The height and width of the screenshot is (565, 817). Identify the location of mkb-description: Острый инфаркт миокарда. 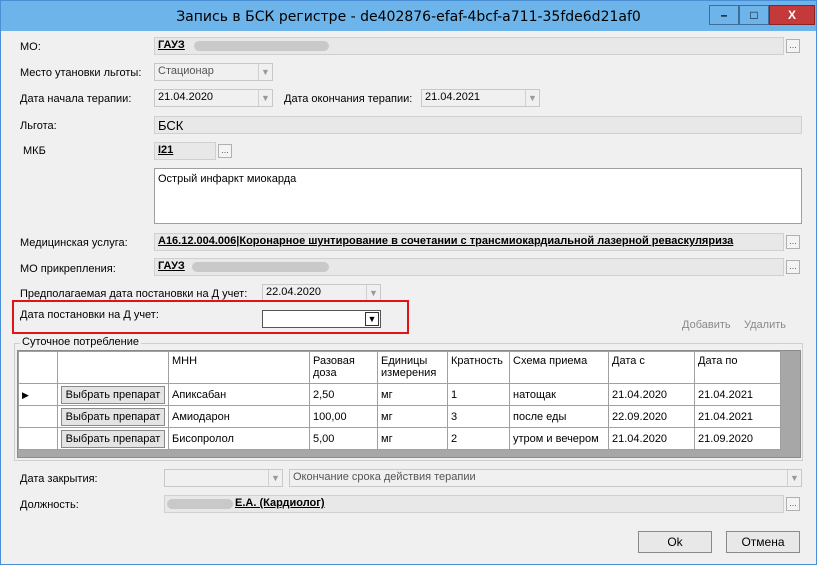
(478, 196).